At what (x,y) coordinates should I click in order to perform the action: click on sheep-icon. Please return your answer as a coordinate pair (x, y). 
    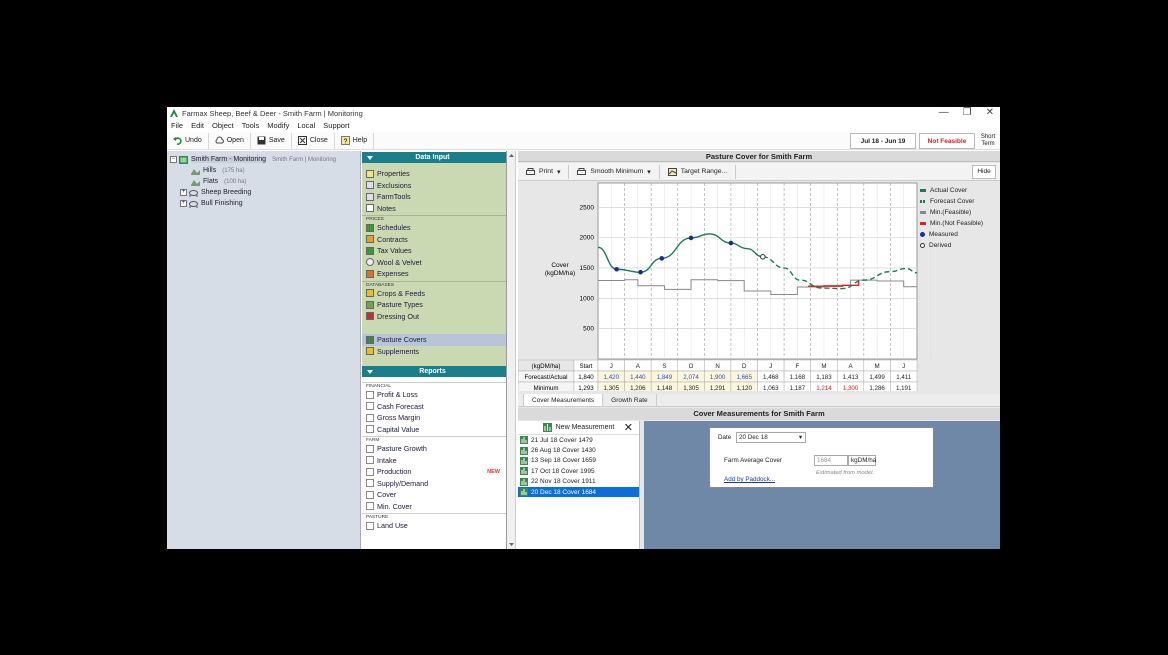
    Looking at the image, I should click on (193, 193).